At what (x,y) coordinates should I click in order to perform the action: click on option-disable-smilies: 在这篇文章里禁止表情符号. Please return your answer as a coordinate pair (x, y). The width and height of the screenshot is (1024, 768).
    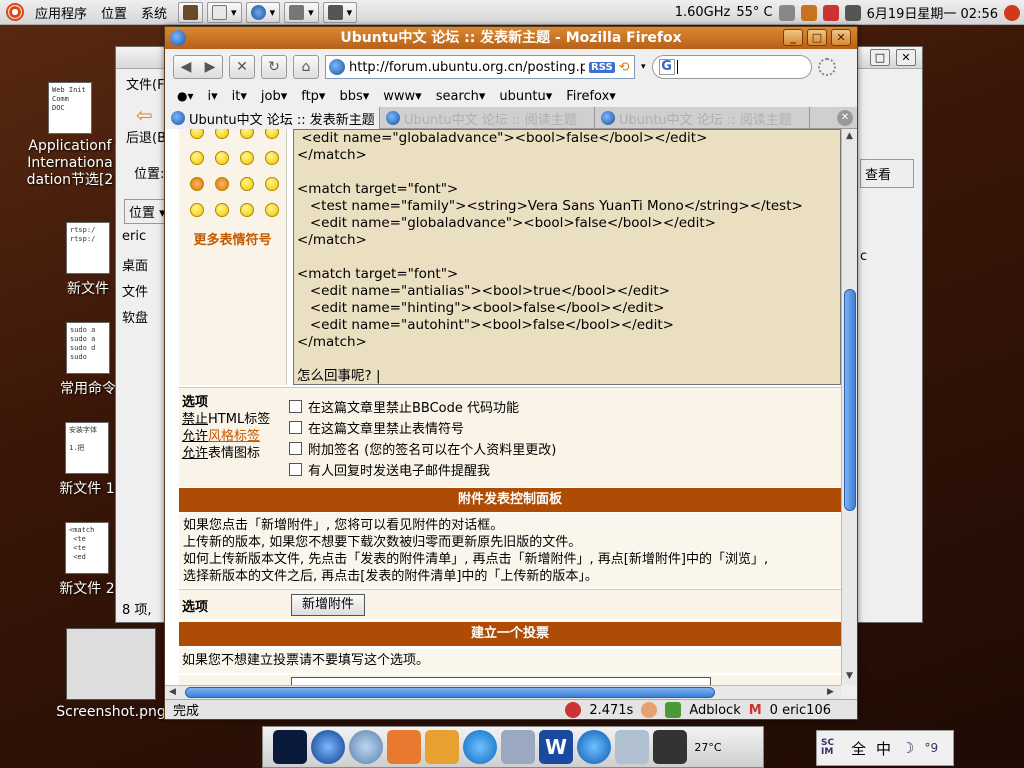
    Looking at the image, I should click on (422, 427).